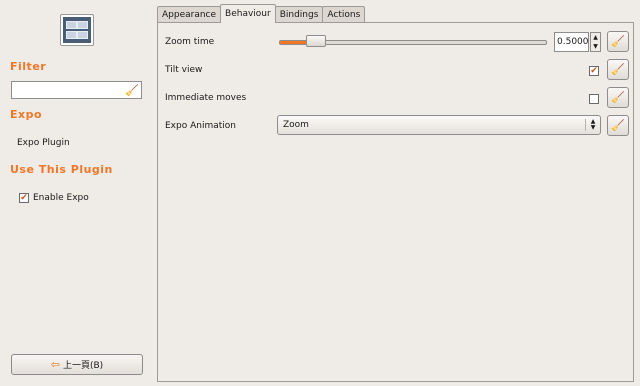 The height and width of the screenshot is (386, 640). I want to click on back-button-label: 上一頁(B), so click(83, 366).